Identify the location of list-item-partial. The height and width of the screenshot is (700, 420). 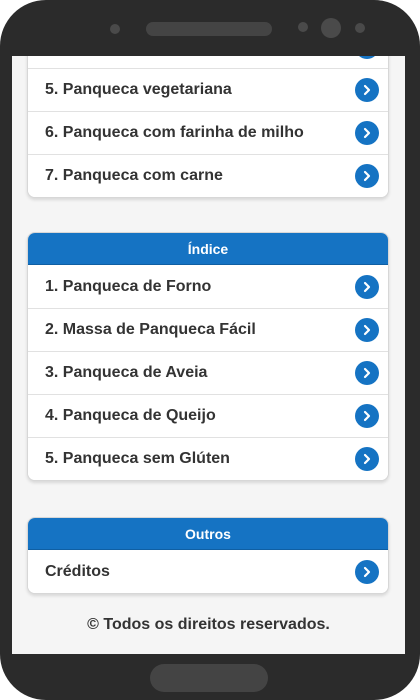
(208, 62).